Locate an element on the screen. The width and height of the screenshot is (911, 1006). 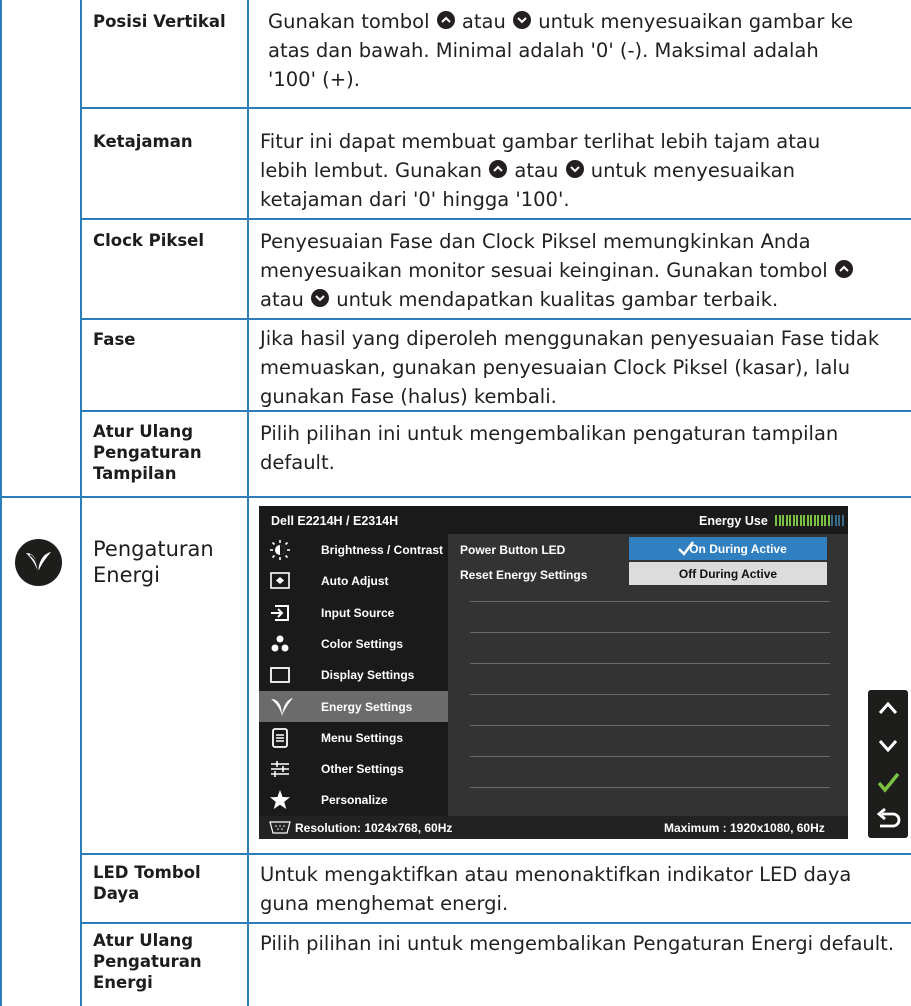
row-label-atur-ulang-energi: Atur Ulang Pengaturan Energi is located at coordinates (147, 961).